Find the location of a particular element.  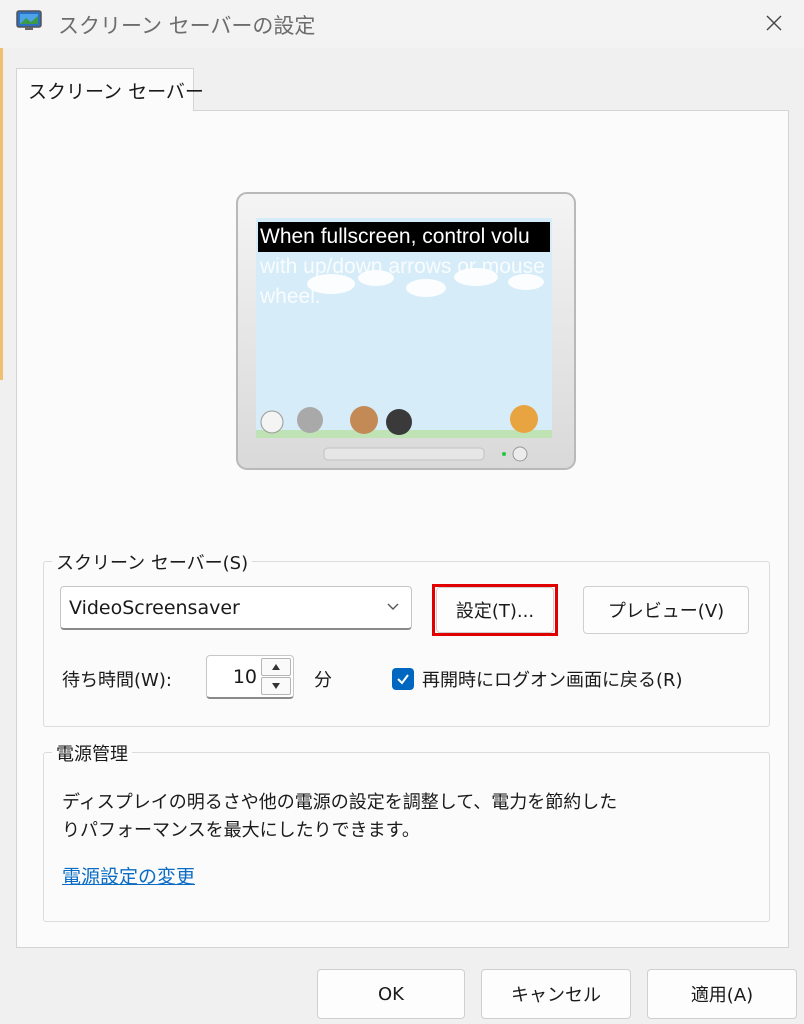

checkmark-icon is located at coordinates (403, 679).